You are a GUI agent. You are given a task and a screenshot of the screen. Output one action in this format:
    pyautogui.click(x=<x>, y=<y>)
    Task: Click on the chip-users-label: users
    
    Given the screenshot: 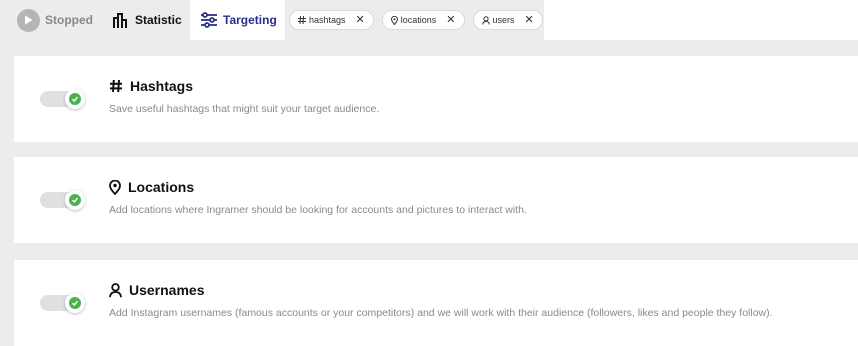 What is the action you would take?
    pyautogui.click(x=503, y=20)
    